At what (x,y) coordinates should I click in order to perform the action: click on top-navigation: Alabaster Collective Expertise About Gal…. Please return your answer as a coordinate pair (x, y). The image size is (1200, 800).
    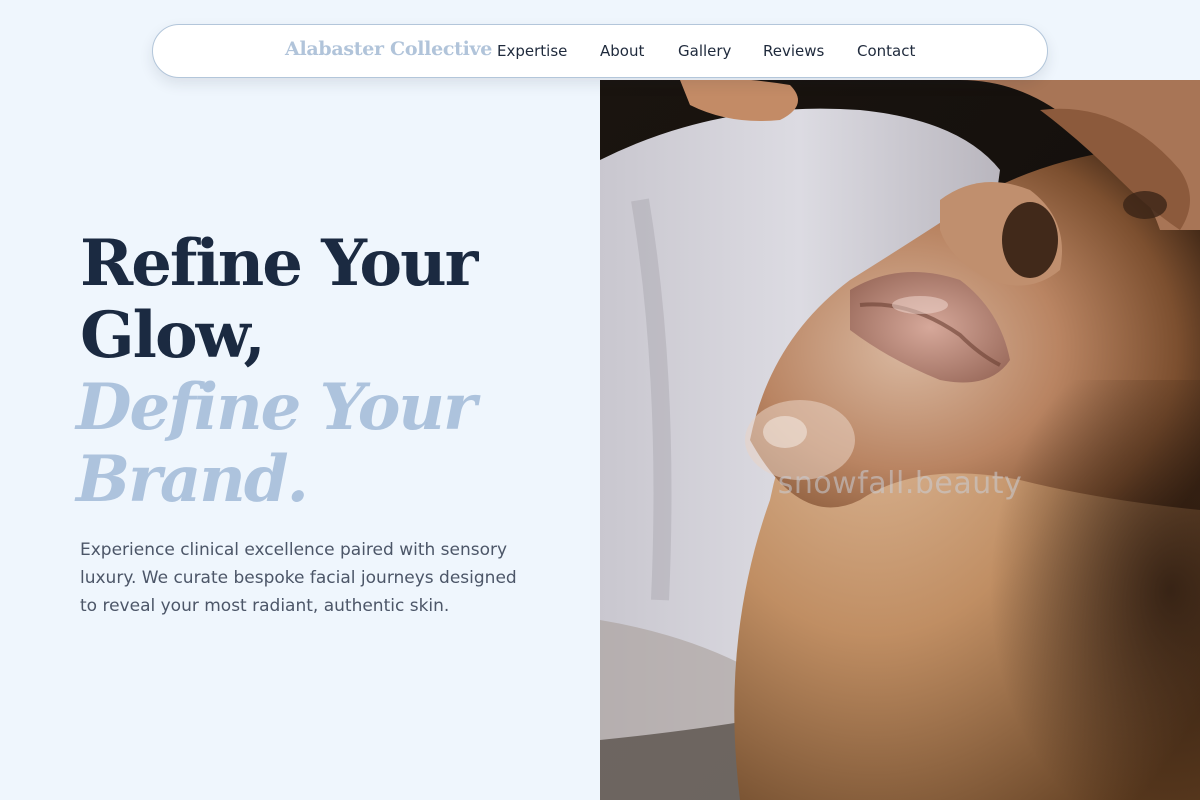
    Looking at the image, I should click on (600, 51).